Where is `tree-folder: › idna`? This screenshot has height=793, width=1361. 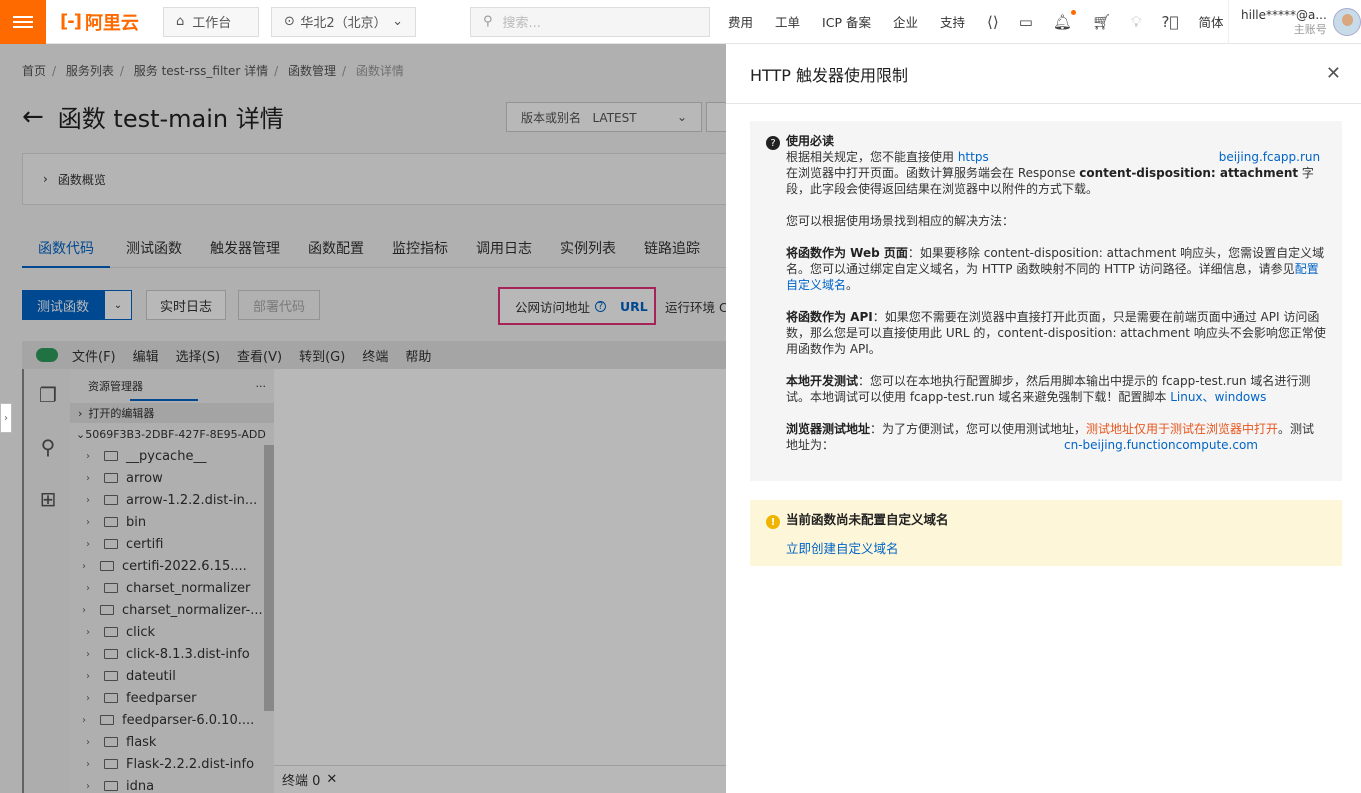 tree-folder: › idna is located at coordinates (172, 784).